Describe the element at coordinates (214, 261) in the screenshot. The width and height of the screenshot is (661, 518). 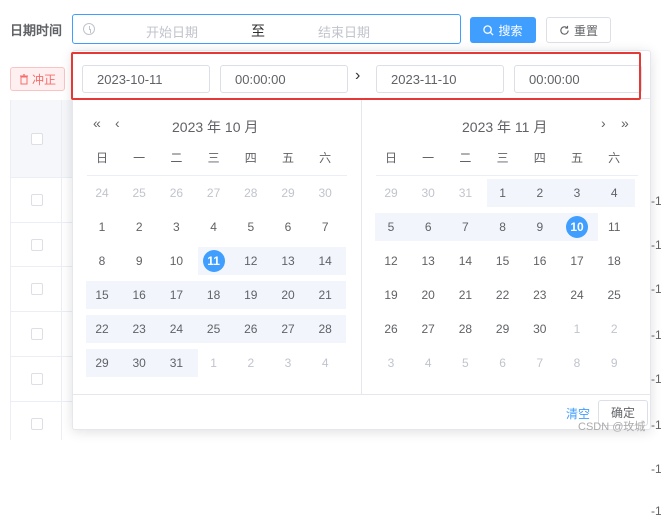
I see `selected-date-cell: 11` at that location.